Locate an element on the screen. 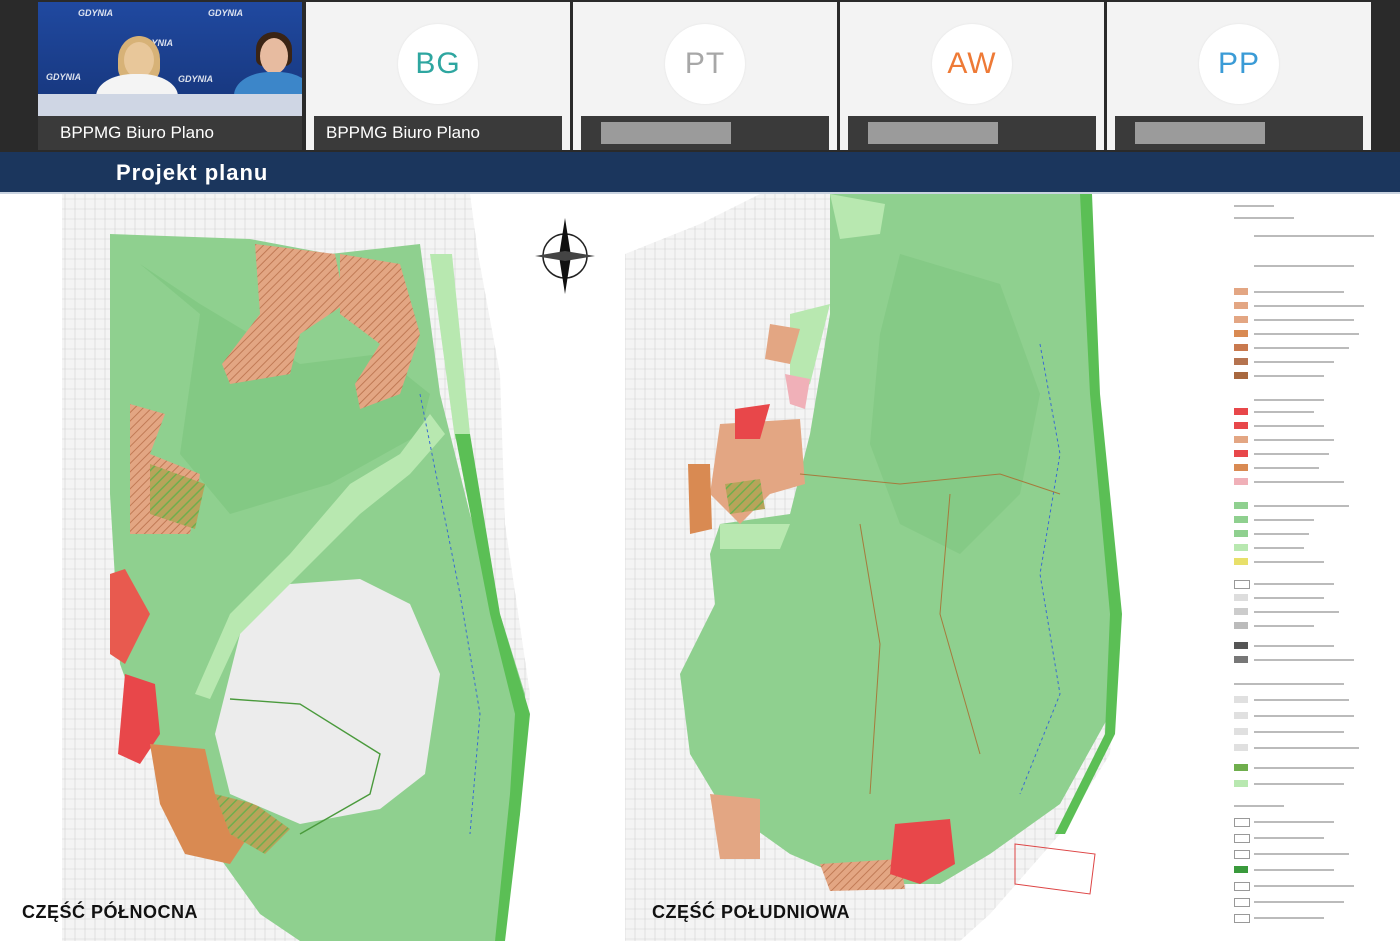  participant-avatar: PT is located at coordinates (705, 64).